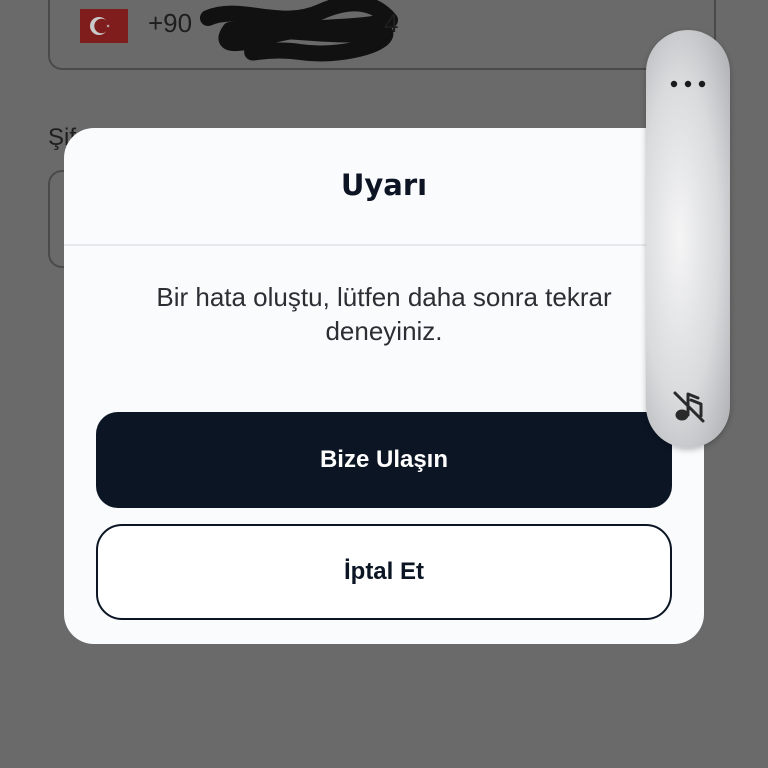 This screenshot has width=768, height=768. What do you see at coordinates (104, 26) in the screenshot?
I see `turkey-flag-icon` at bounding box center [104, 26].